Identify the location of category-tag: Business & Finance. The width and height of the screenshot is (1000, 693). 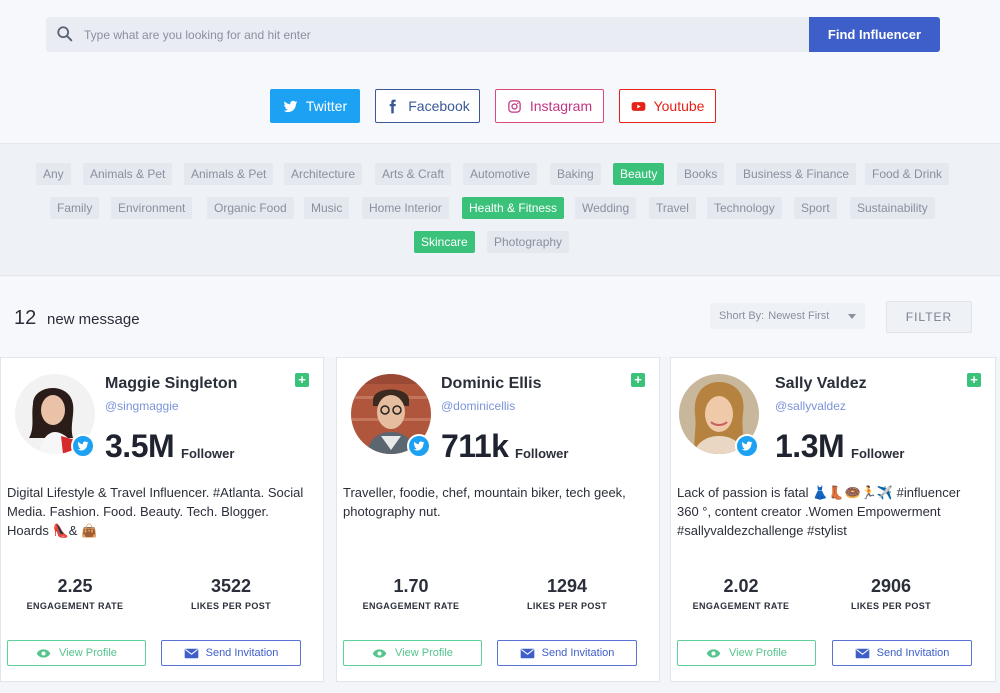
(796, 174).